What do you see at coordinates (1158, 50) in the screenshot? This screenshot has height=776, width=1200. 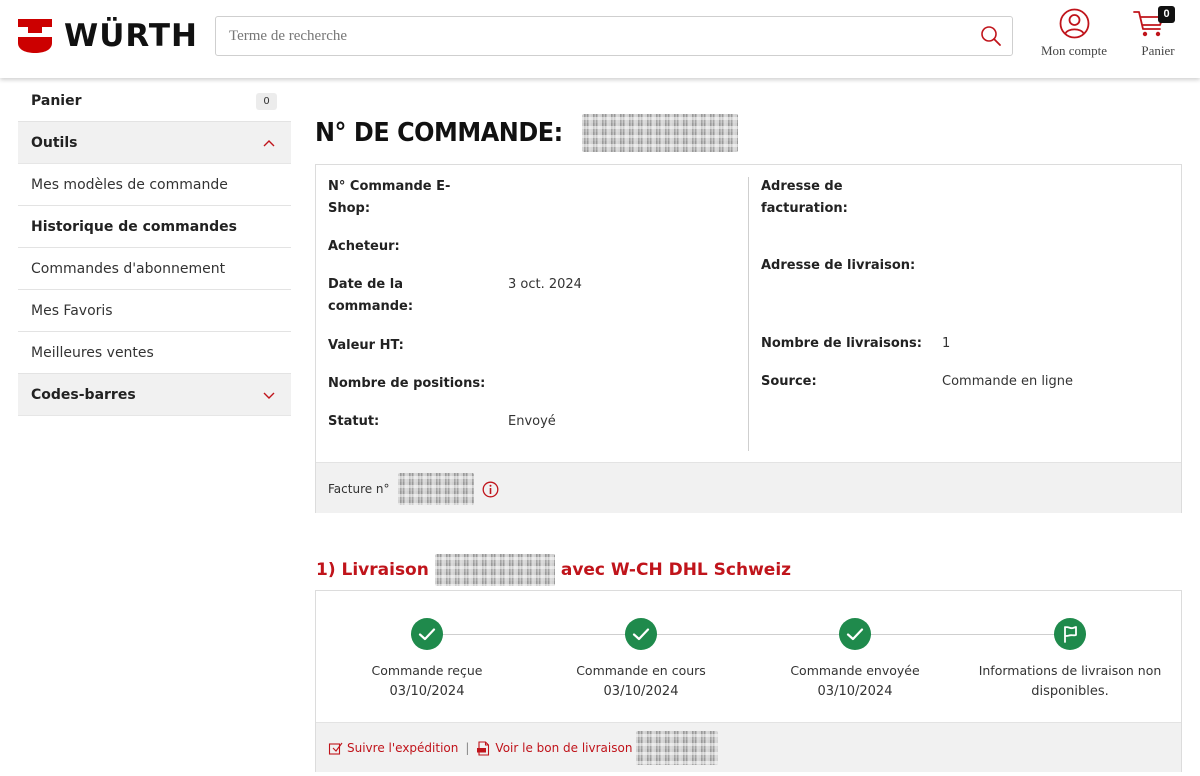 I see `cart-label: Panier` at bounding box center [1158, 50].